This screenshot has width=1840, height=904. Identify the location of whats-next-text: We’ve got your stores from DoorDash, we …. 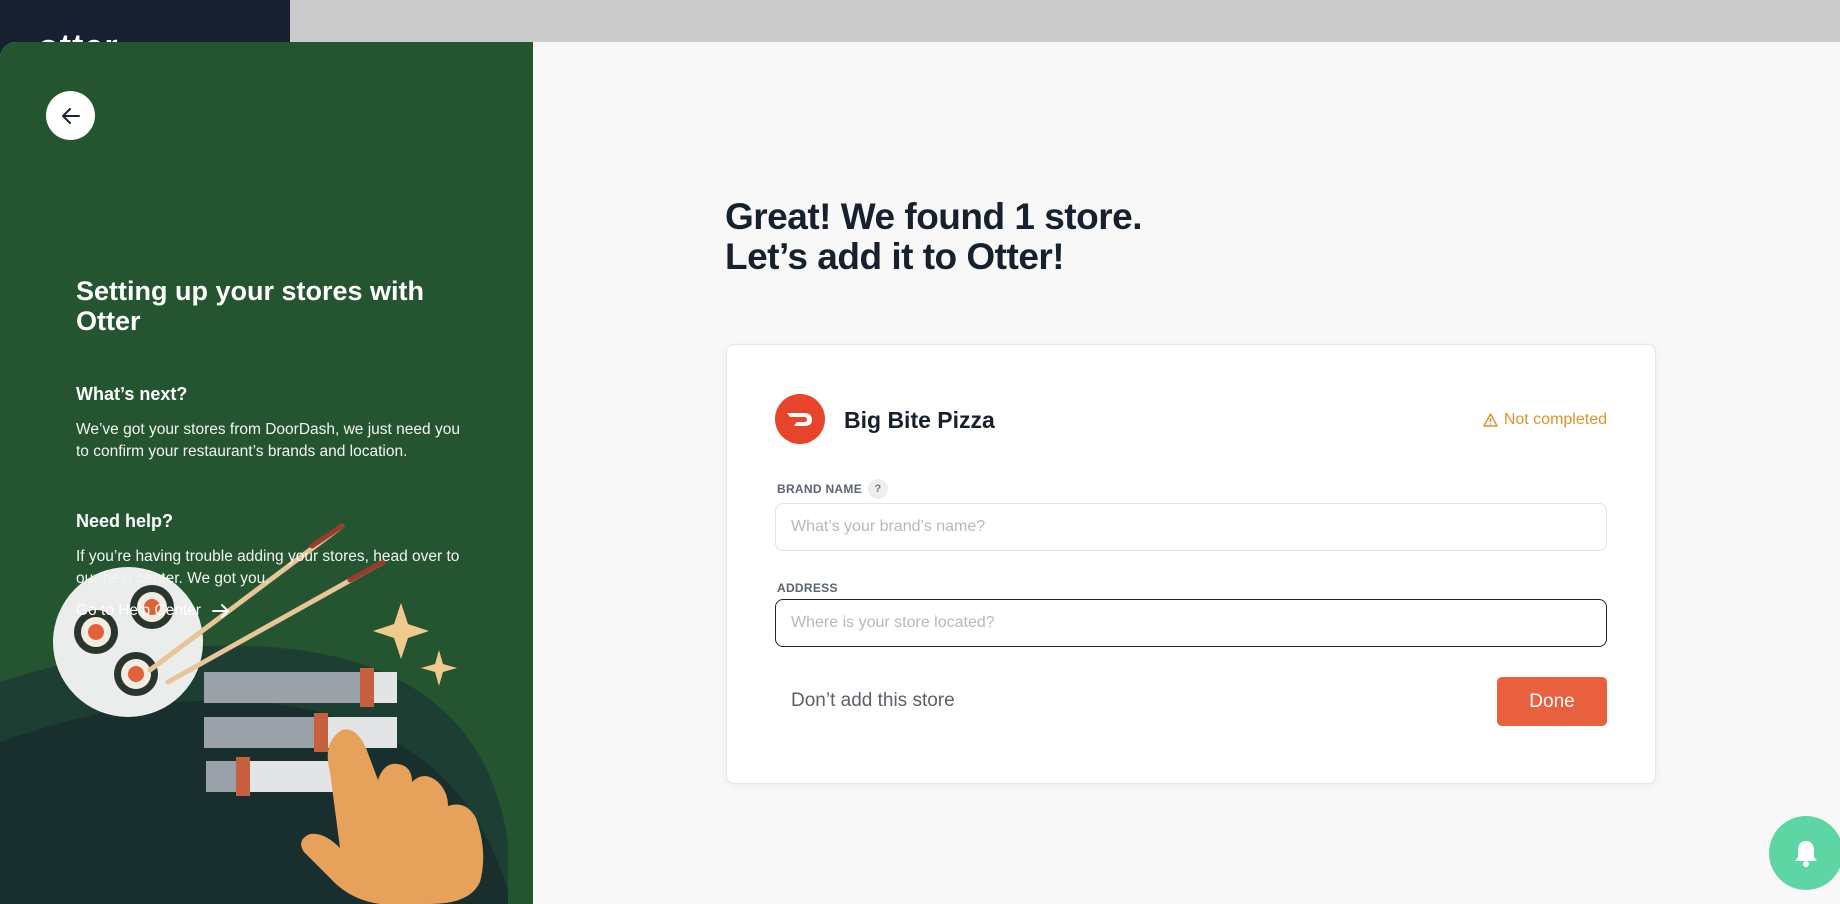
(268, 440).